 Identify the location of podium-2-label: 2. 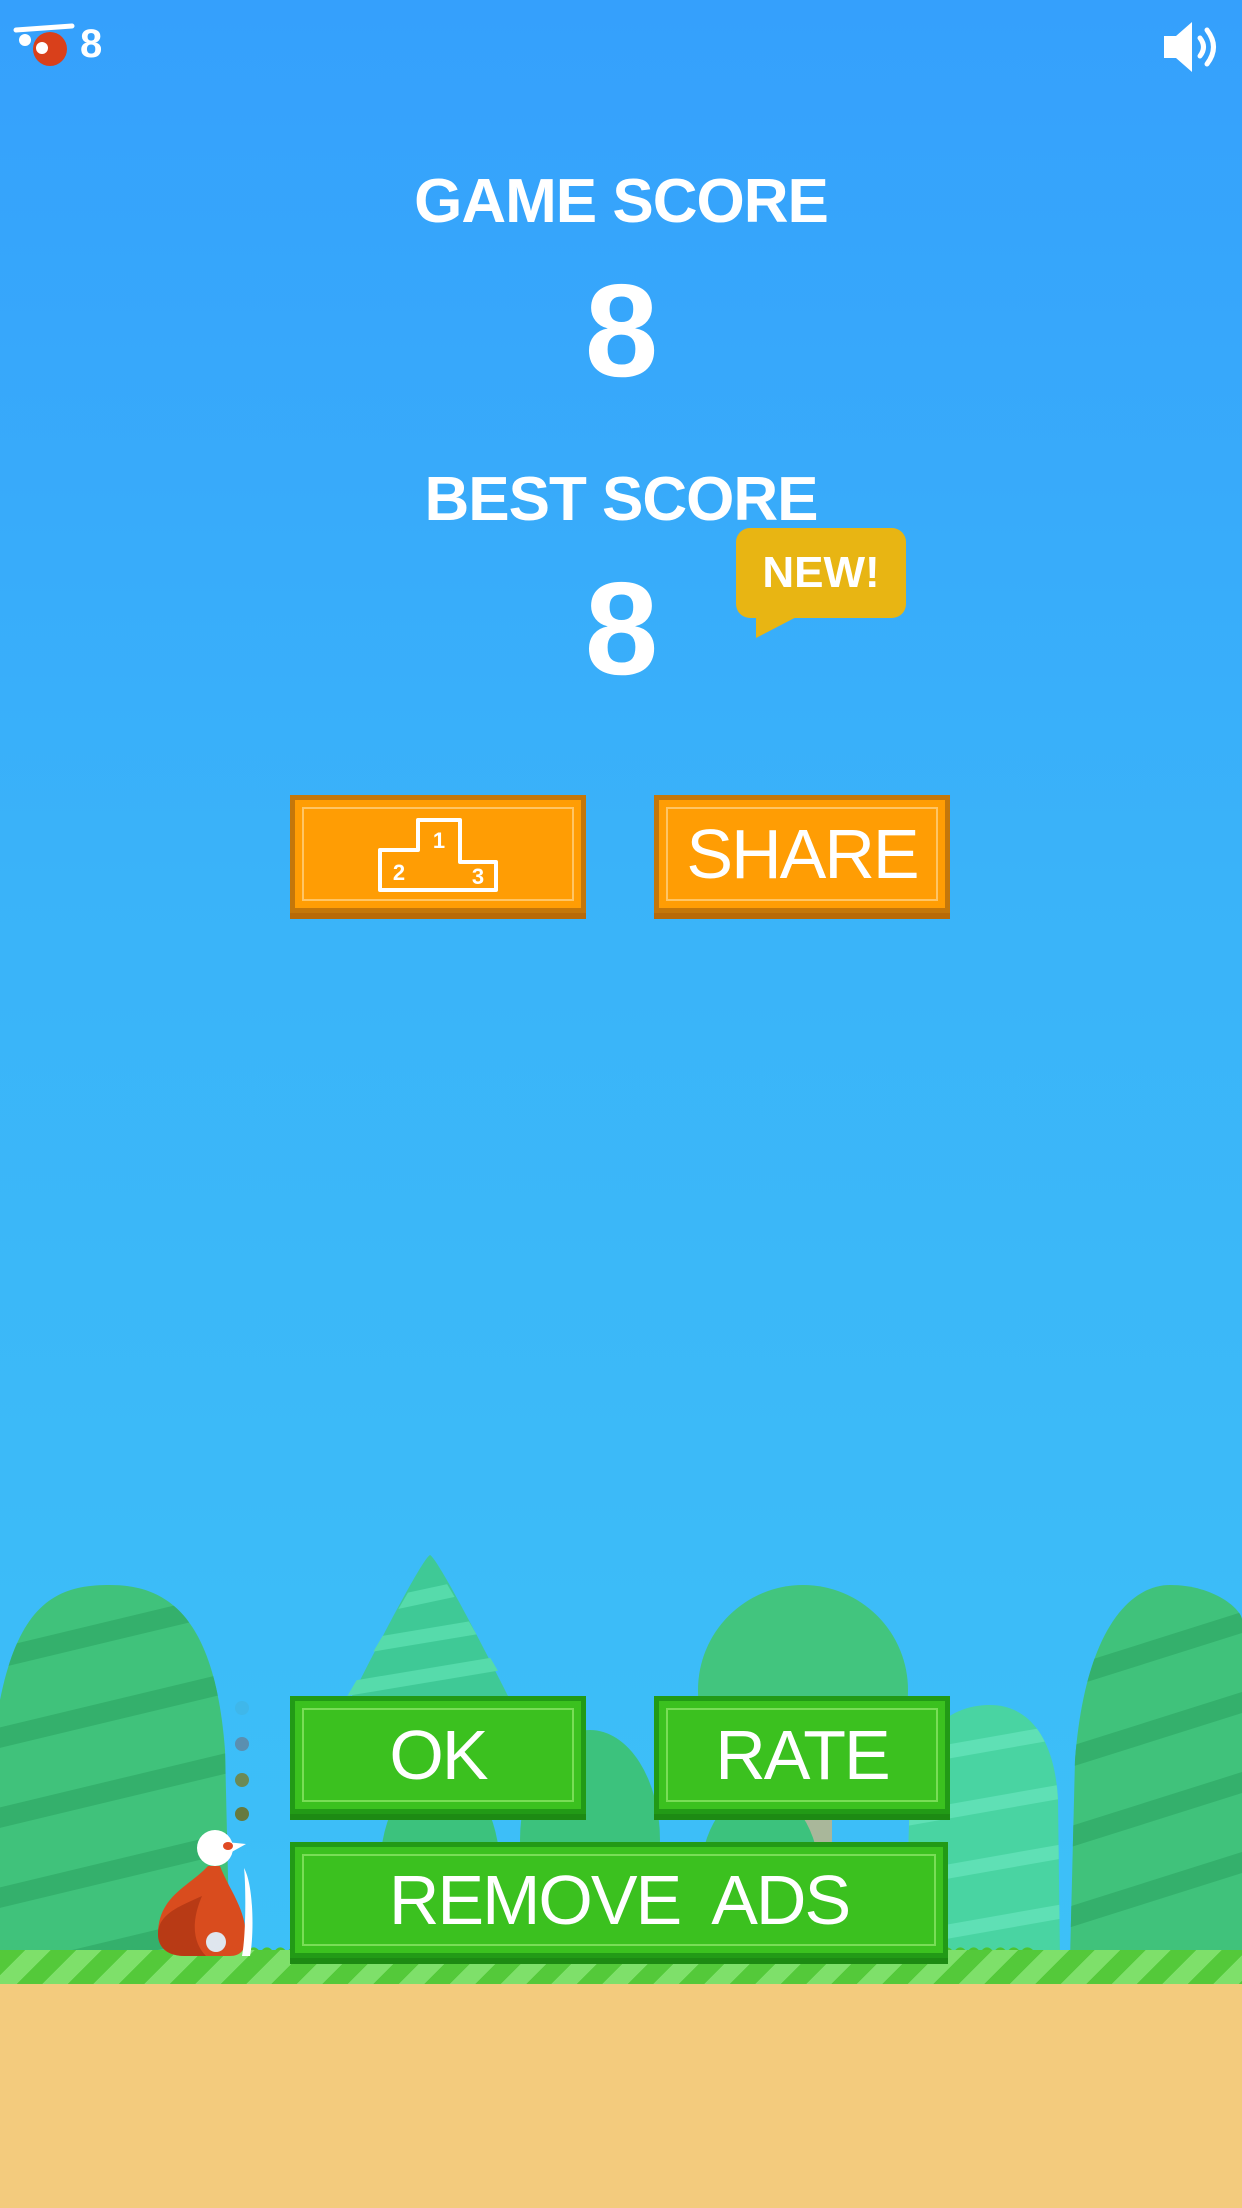
(399, 872).